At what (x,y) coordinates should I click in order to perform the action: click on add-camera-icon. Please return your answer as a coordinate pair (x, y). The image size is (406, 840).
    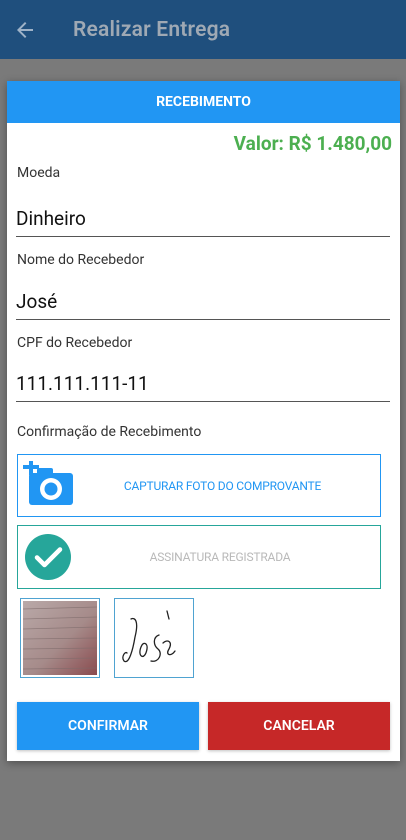
    Looking at the image, I should click on (48, 482).